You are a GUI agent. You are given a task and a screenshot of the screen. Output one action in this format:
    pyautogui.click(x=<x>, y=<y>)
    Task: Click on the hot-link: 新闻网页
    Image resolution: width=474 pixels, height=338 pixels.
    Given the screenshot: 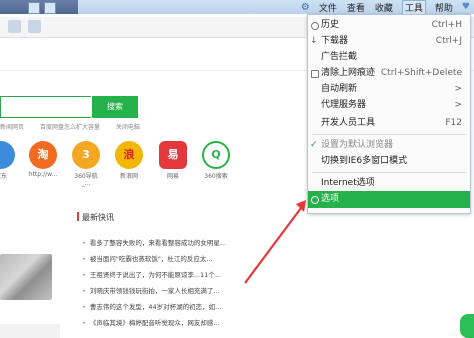 What is the action you would take?
    pyautogui.click(x=12, y=127)
    